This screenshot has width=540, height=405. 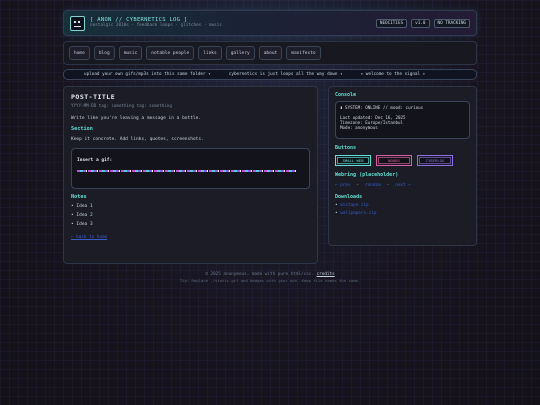 What do you see at coordinates (121, 105) in the screenshot?
I see `post-meta: YYYY-MM-DD tag: something tag: something` at bounding box center [121, 105].